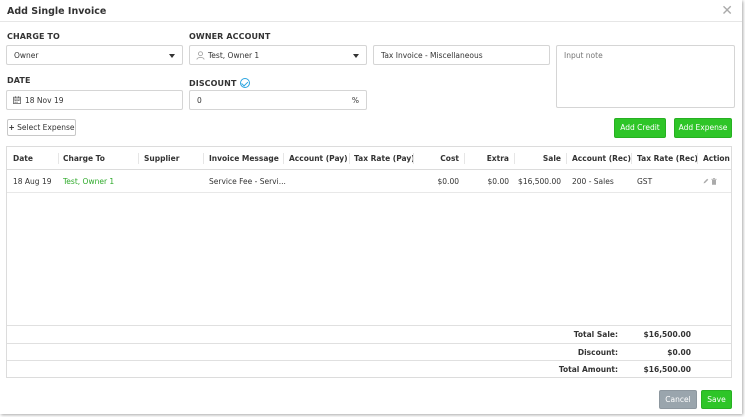 This screenshot has height=417, width=745. What do you see at coordinates (539, 181) in the screenshot?
I see `cell-sale: $16,500.00` at bounding box center [539, 181].